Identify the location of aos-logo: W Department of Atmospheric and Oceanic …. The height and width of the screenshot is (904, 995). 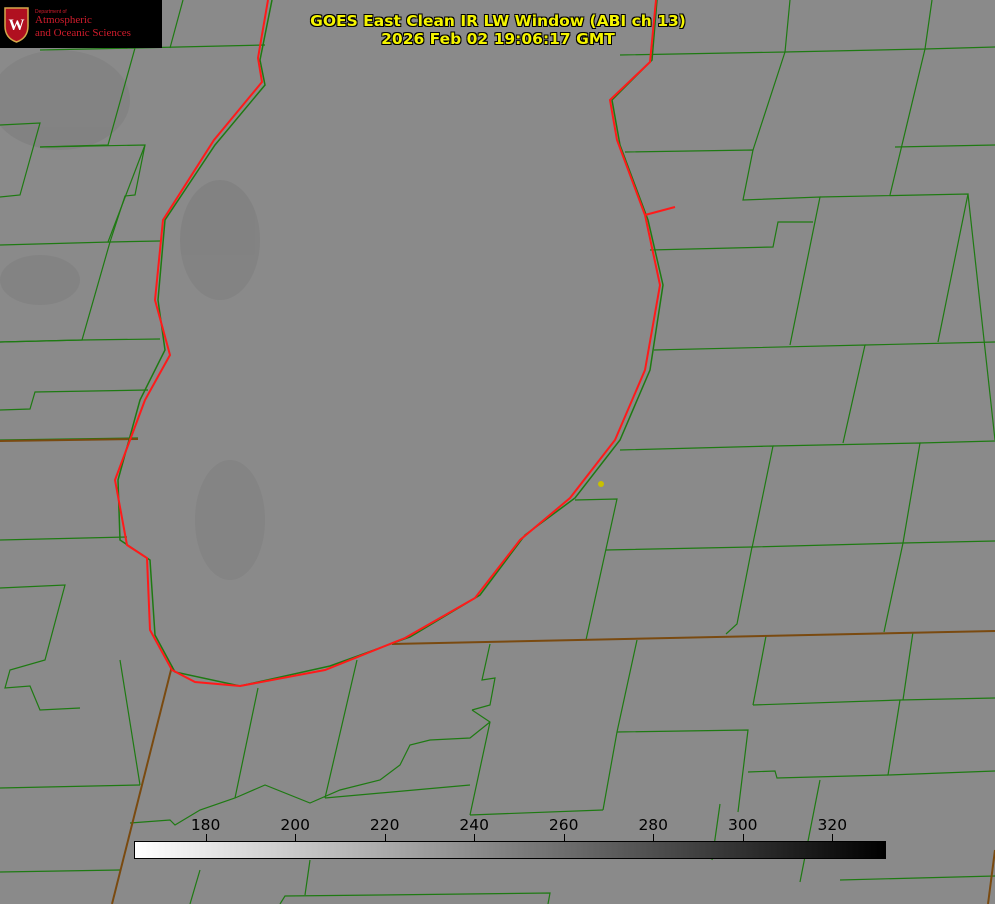
(81, 24).